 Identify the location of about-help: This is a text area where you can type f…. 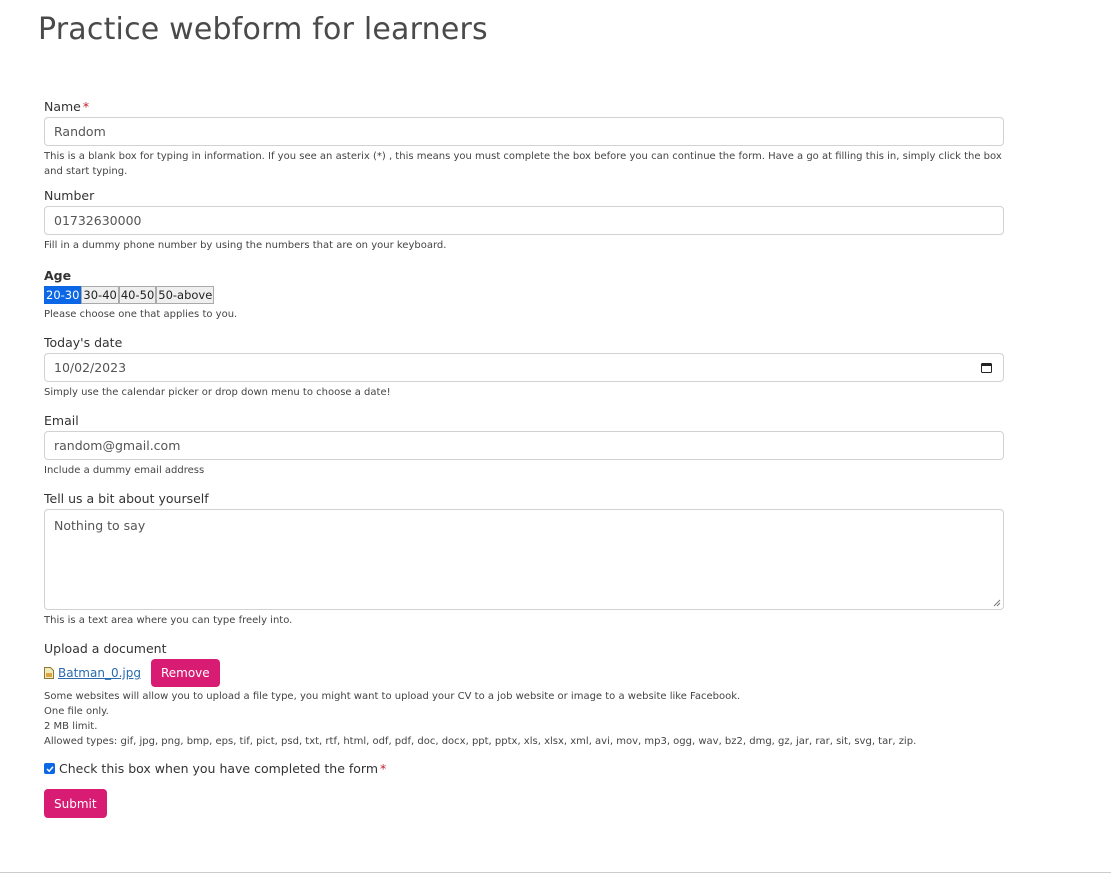
(168, 620).